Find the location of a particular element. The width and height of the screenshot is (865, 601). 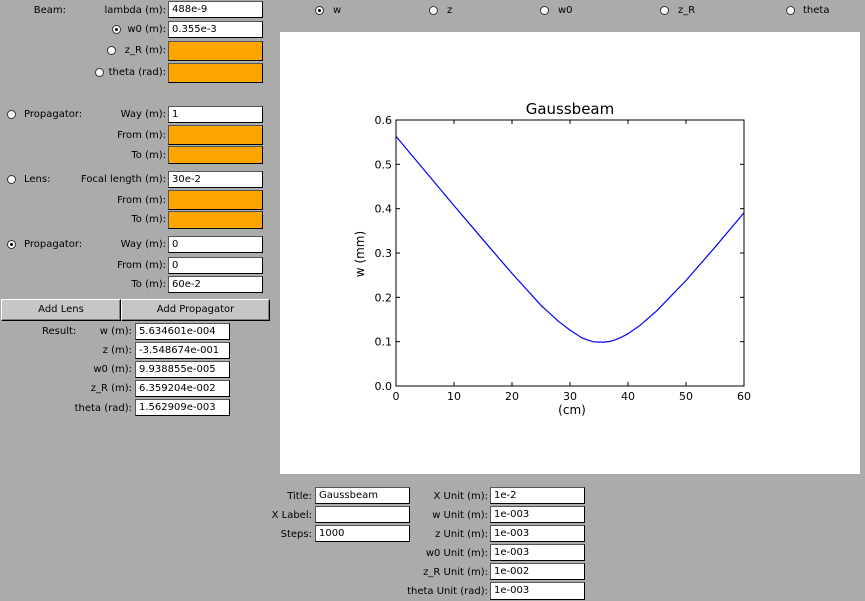

propagator2-way-field: 0 is located at coordinates (215, 244).